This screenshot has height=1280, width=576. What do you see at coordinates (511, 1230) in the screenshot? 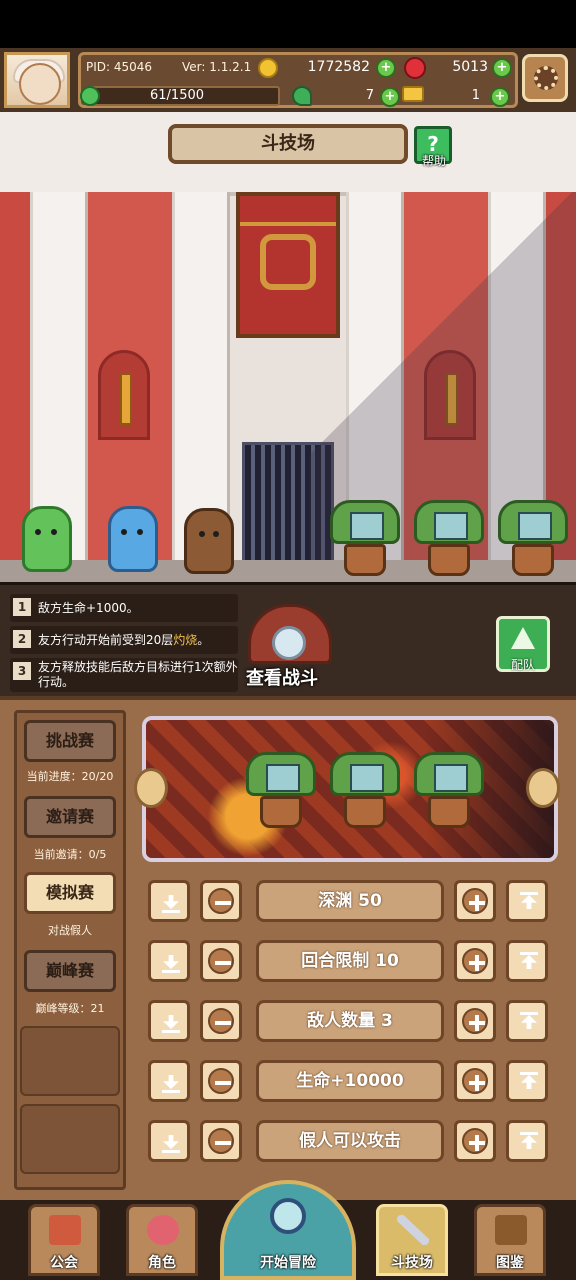
I see `book-icon` at bounding box center [511, 1230].